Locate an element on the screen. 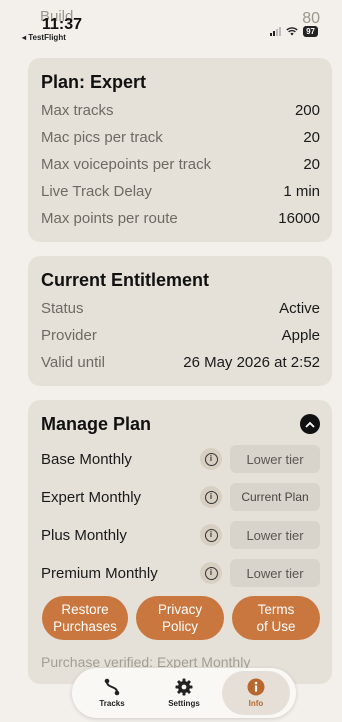  row-value: Active is located at coordinates (299, 308).